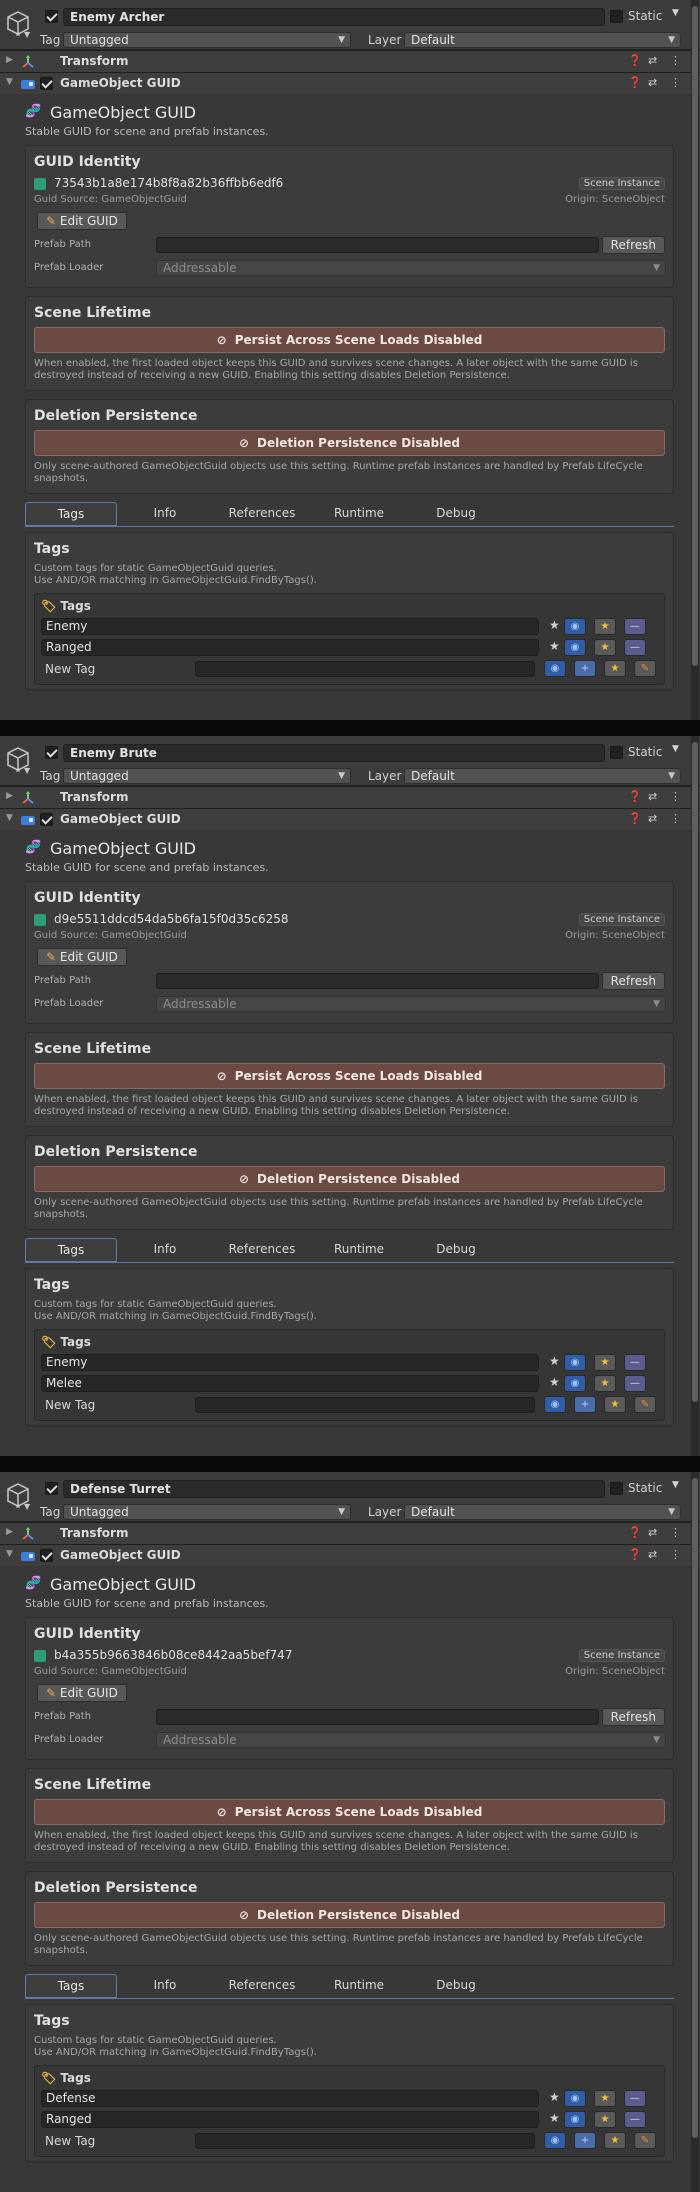 This screenshot has height=2192, width=700. What do you see at coordinates (290, 1383) in the screenshot?
I see `tag-field: Melee` at bounding box center [290, 1383].